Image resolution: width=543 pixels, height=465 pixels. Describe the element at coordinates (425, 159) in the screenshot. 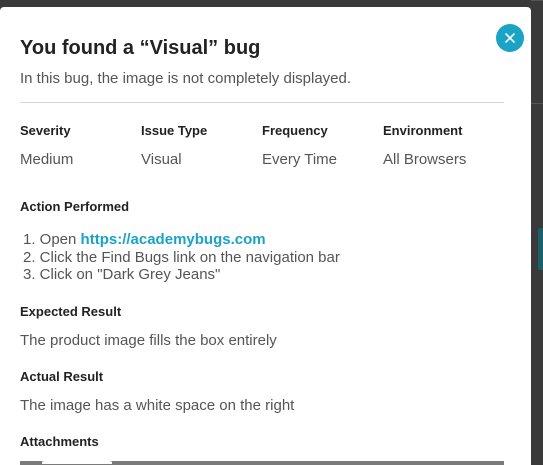

I see `environment-value: All Browsers` at that location.